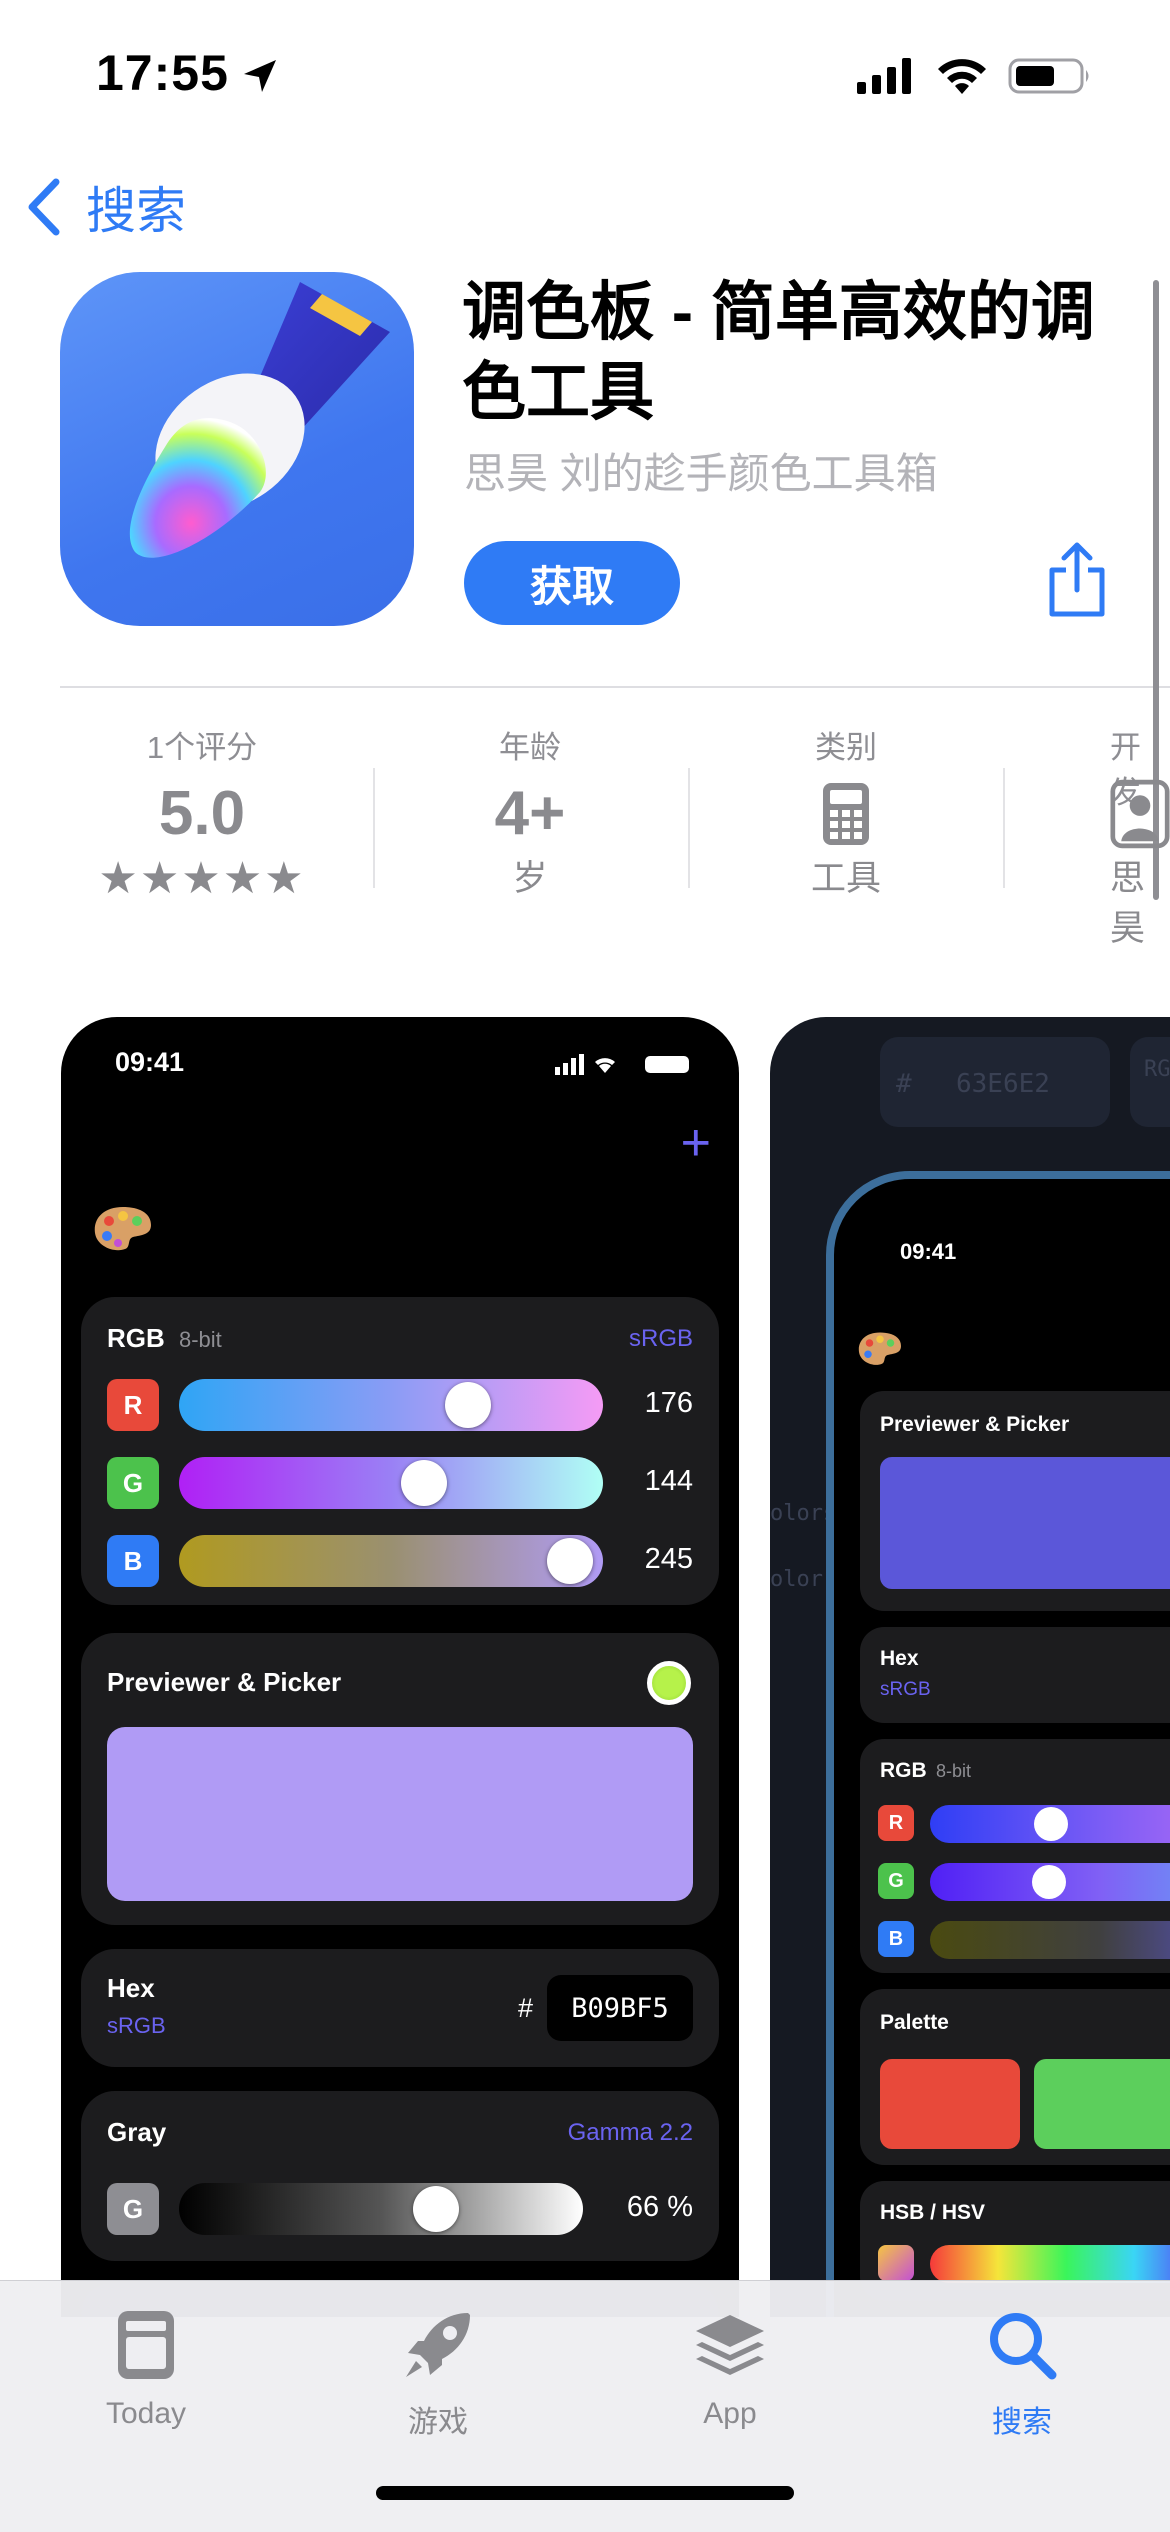  What do you see at coordinates (846, 747) in the screenshot?
I see `info-category-label: 类别` at bounding box center [846, 747].